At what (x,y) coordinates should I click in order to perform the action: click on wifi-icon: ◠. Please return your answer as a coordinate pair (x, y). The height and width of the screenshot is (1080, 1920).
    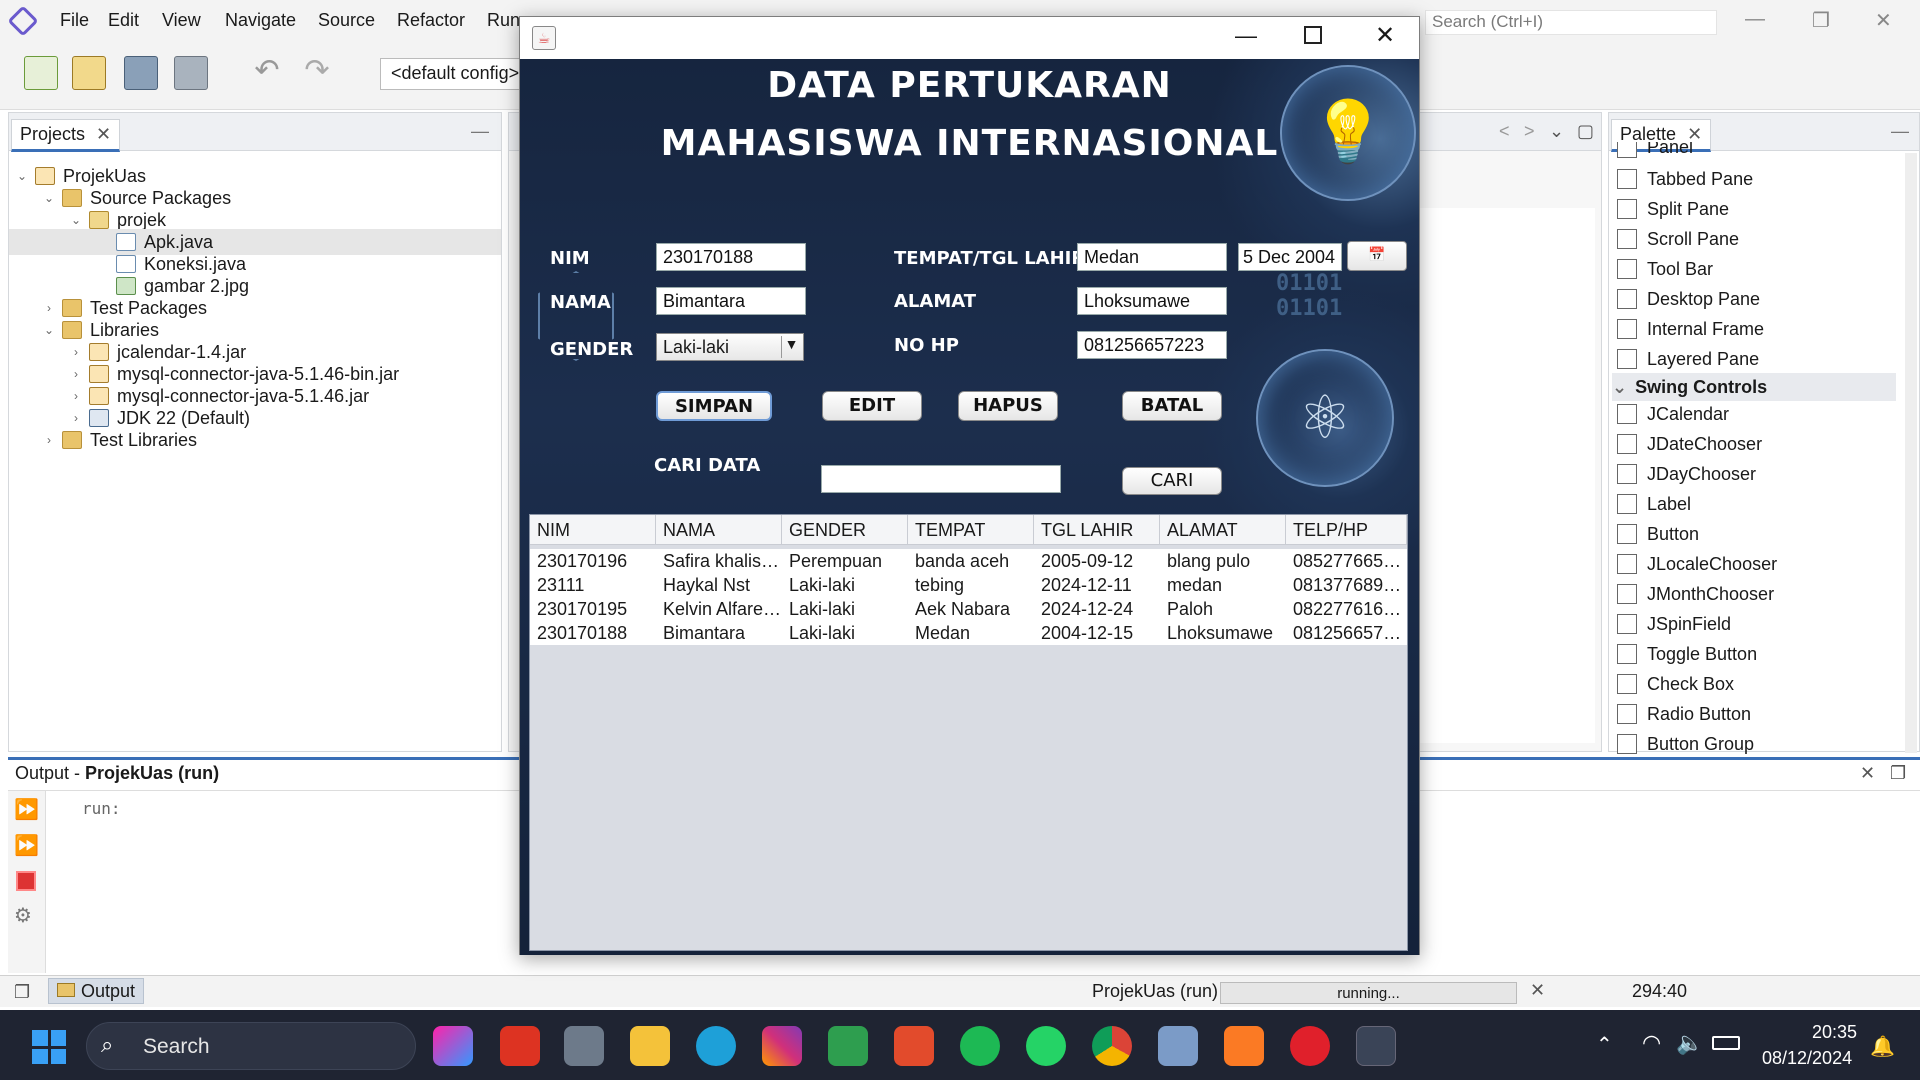
    Looking at the image, I should click on (1651, 1043).